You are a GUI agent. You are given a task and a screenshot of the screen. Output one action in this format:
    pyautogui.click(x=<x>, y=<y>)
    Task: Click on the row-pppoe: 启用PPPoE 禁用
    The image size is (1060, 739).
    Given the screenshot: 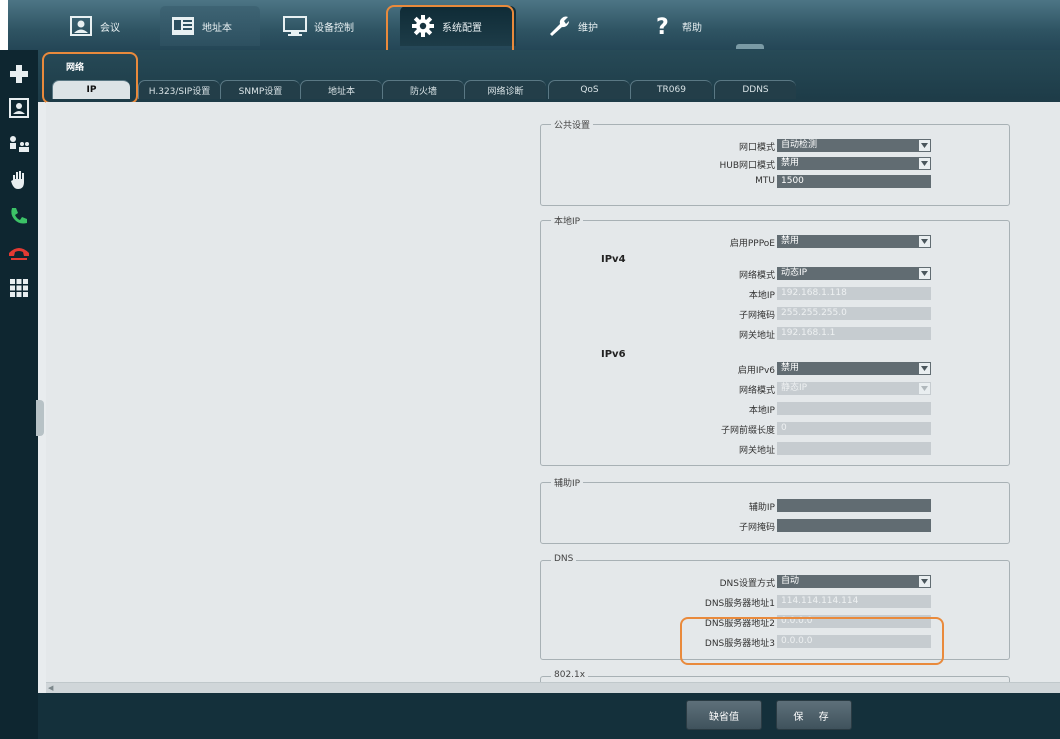 What is the action you would take?
    pyautogui.click(x=776, y=242)
    